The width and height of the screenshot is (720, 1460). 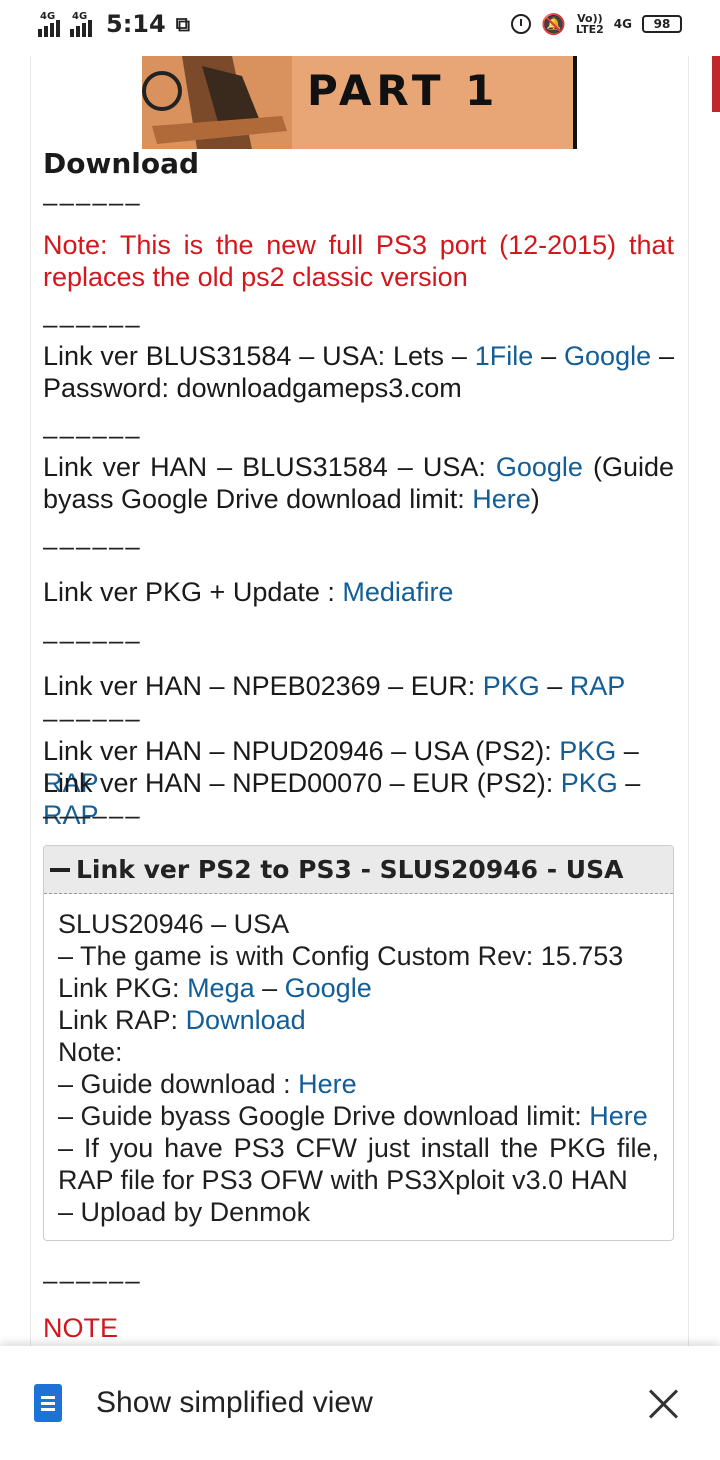 I want to click on volte-indicator: Vo)) LTE2, so click(x=589, y=24).